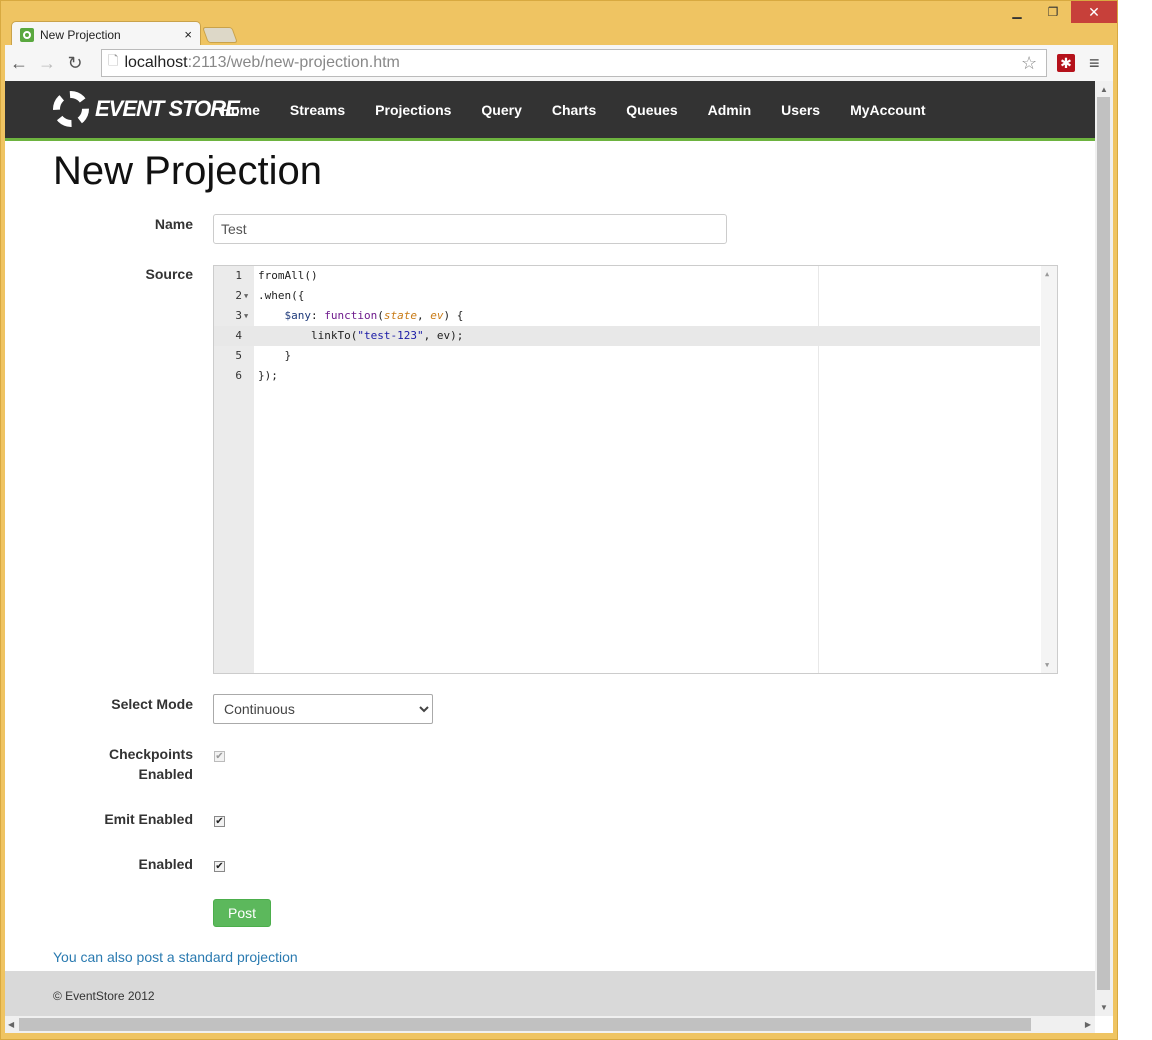 The image size is (1152, 1040). I want to click on reload-icon: ↻, so click(75, 63).